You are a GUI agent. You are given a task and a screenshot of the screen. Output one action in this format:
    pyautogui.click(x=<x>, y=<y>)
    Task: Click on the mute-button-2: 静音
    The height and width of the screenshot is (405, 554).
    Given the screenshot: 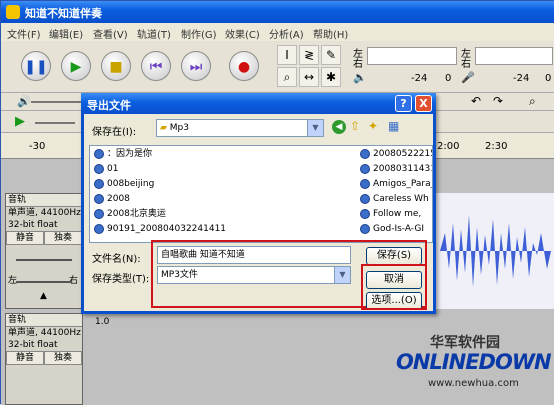 What is the action you would take?
    pyautogui.click(x=25, y=358)
    